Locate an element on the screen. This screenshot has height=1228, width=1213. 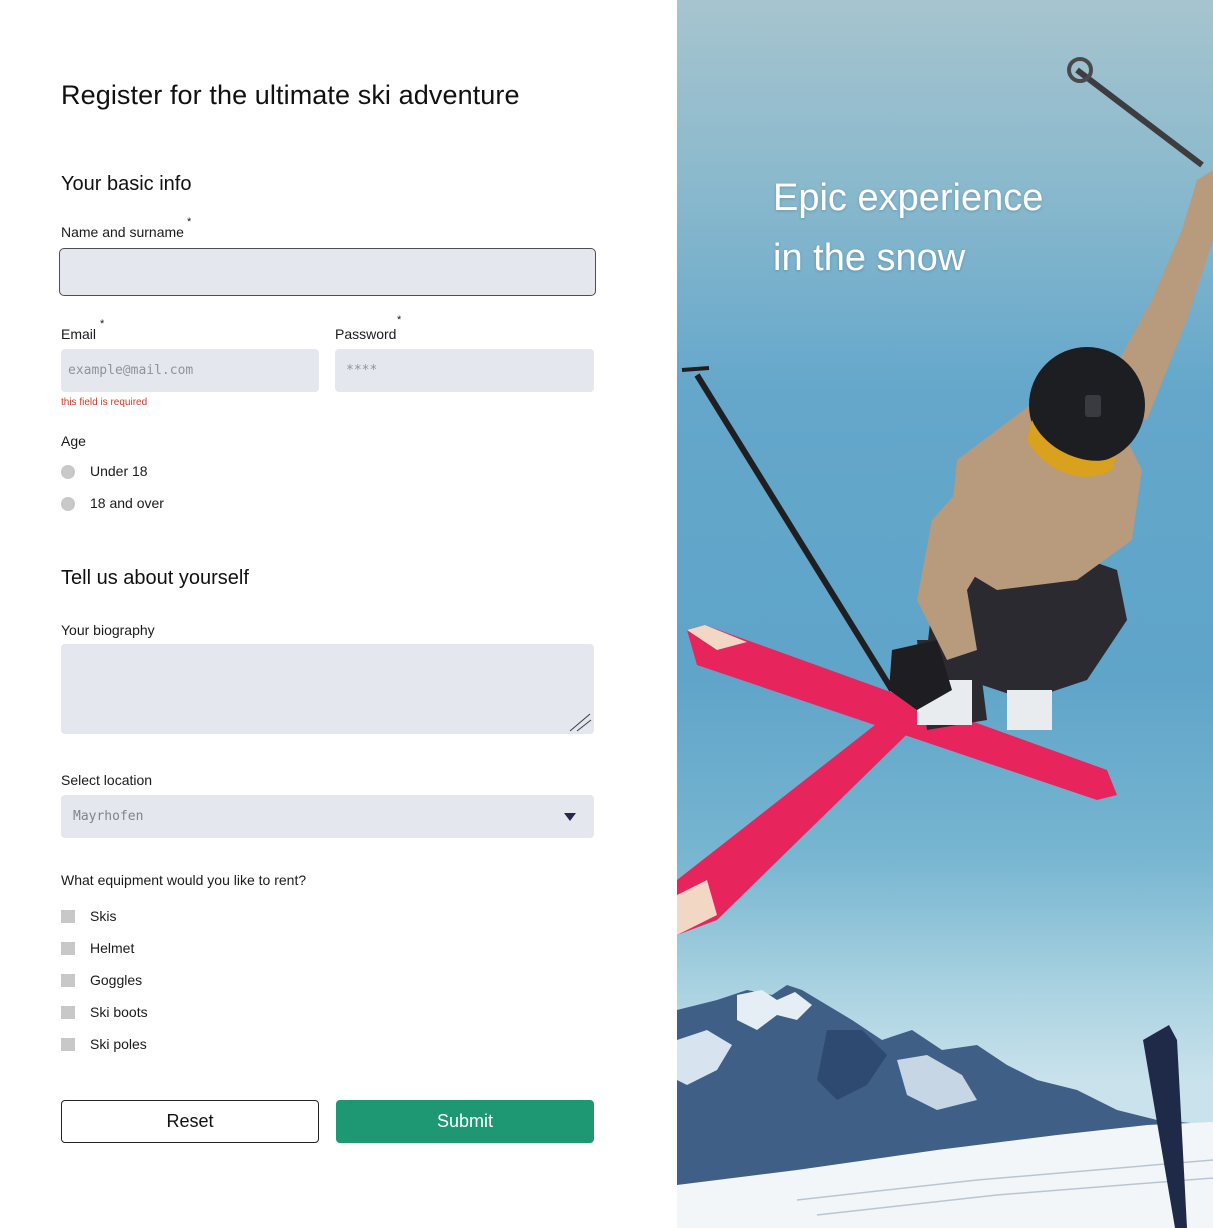
hero-headline-line-1: Epic experience is located at coordinates (908, 198).